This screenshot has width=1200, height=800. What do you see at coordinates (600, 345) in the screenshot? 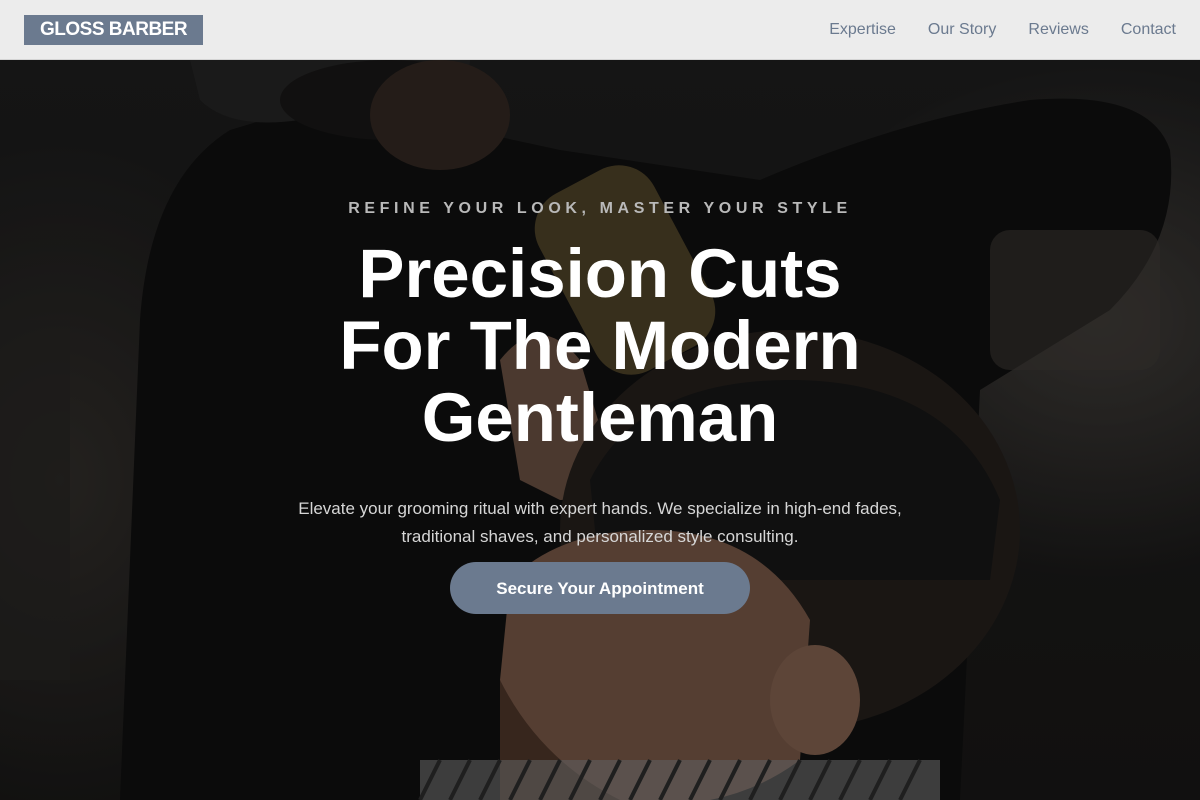
I see `hero-headline: Precision Cuts For The Modern Gentleman` at bounding box center [600, 345].